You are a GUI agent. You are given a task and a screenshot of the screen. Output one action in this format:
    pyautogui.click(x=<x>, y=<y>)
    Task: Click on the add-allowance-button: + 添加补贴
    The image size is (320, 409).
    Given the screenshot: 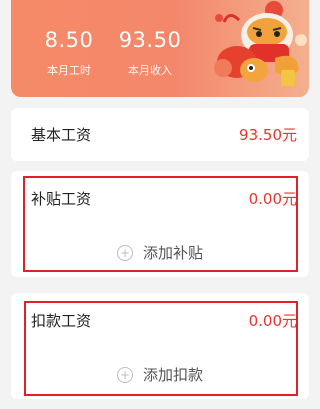 What is the action you would take?
    pyautogui.click(x=160, y=252)
    